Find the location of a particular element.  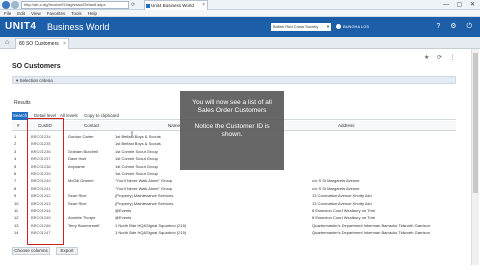

menu-item-favorites: Favorites is located at coordinates (56, 13).